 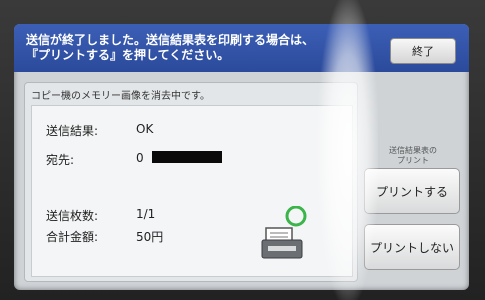 I want to click on redaction-bar, so click(x=187, y=157).